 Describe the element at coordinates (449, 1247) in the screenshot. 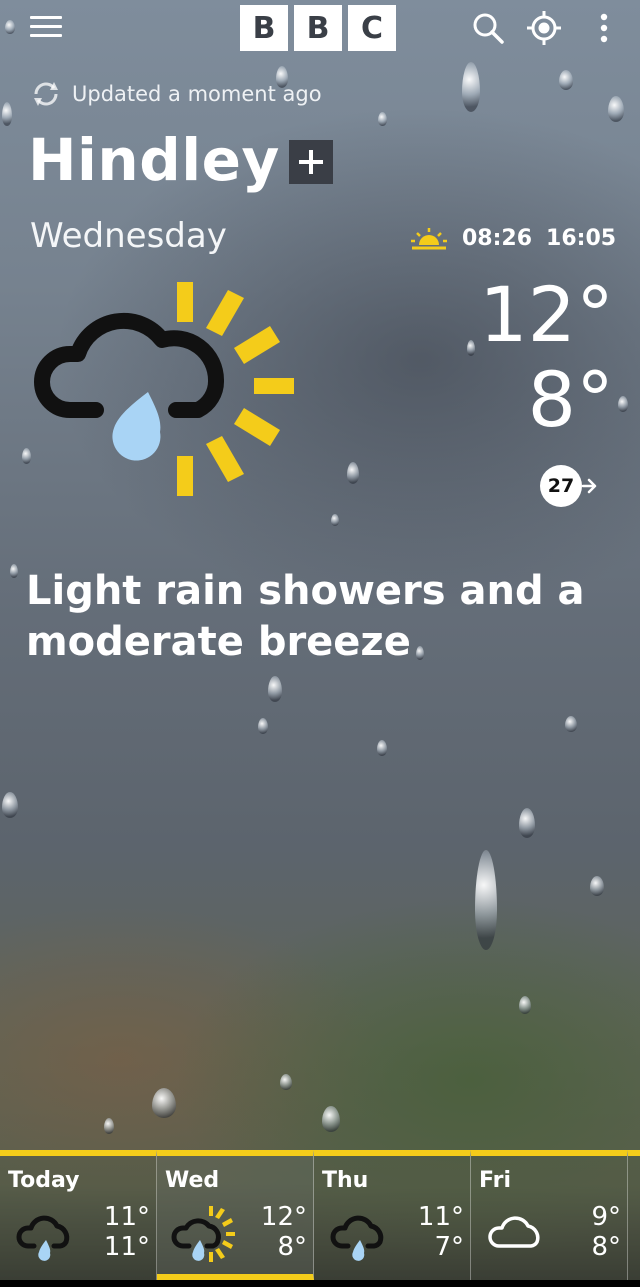

I see `forecast-low: 7°` at that location.